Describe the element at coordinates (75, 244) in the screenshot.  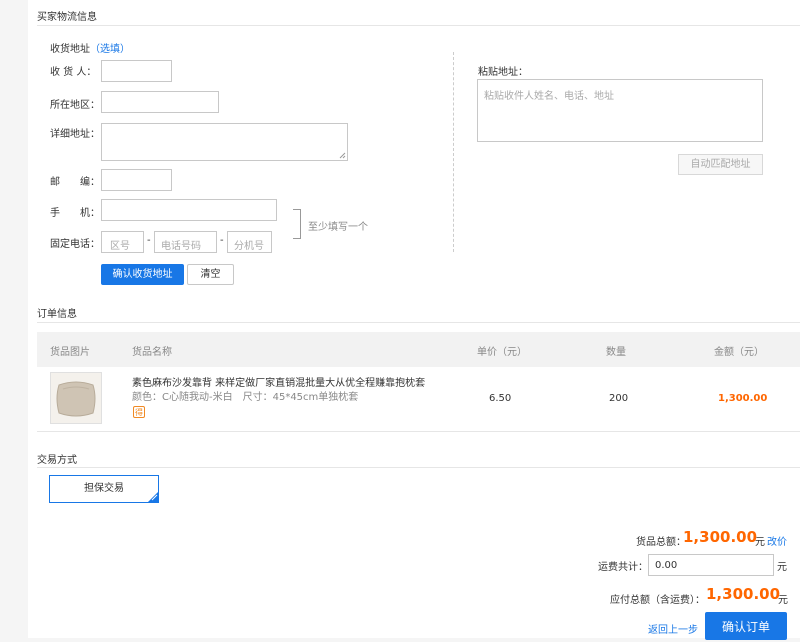
I see `phone-label: 固定电话：` at that location.